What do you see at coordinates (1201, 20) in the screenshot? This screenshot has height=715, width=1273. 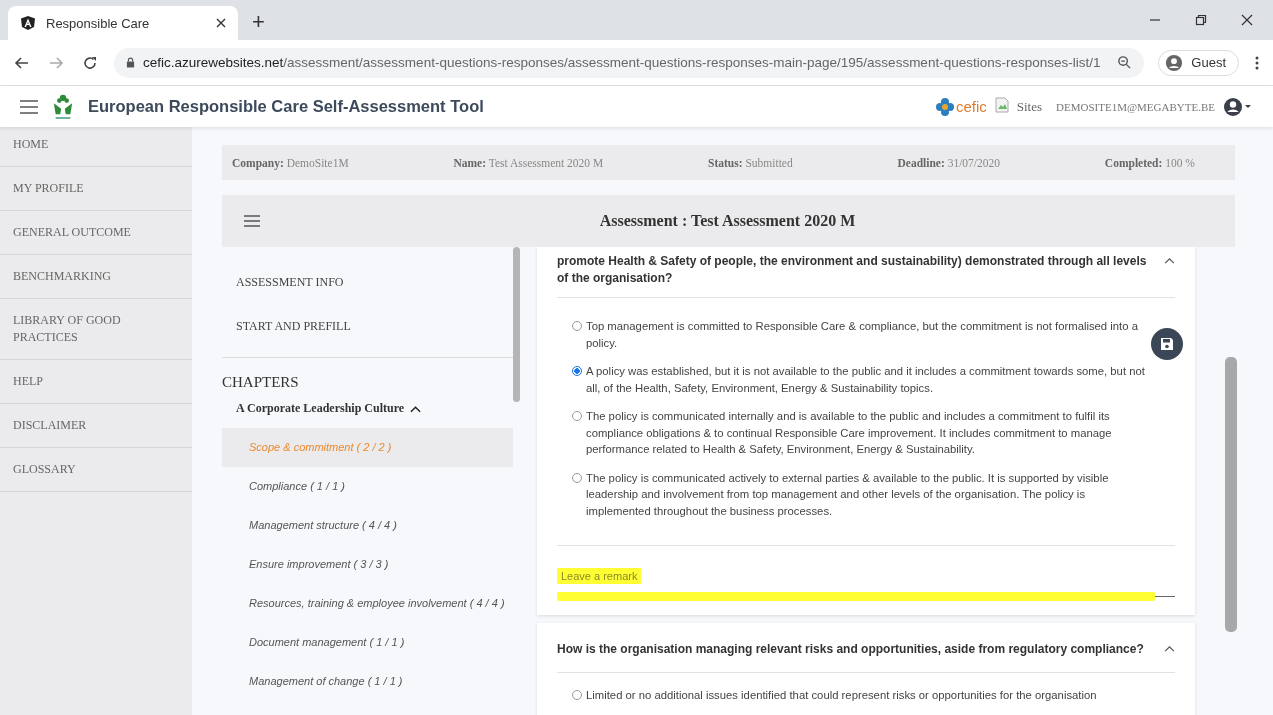 I see `restore-icon` at bounding box center [1201, 20].